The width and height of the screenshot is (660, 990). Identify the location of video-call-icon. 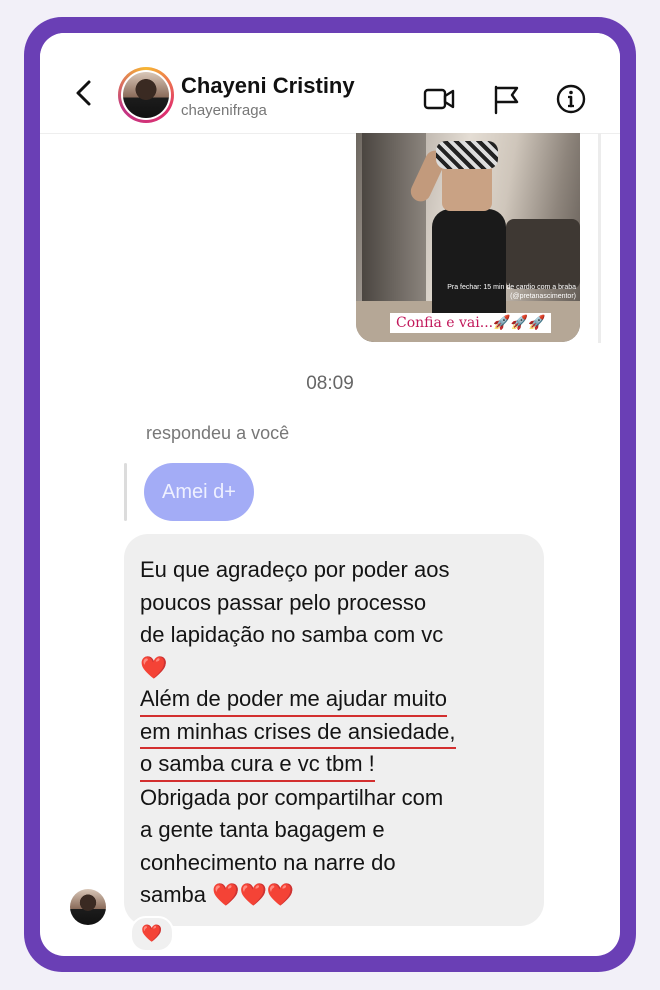
(439, 99).